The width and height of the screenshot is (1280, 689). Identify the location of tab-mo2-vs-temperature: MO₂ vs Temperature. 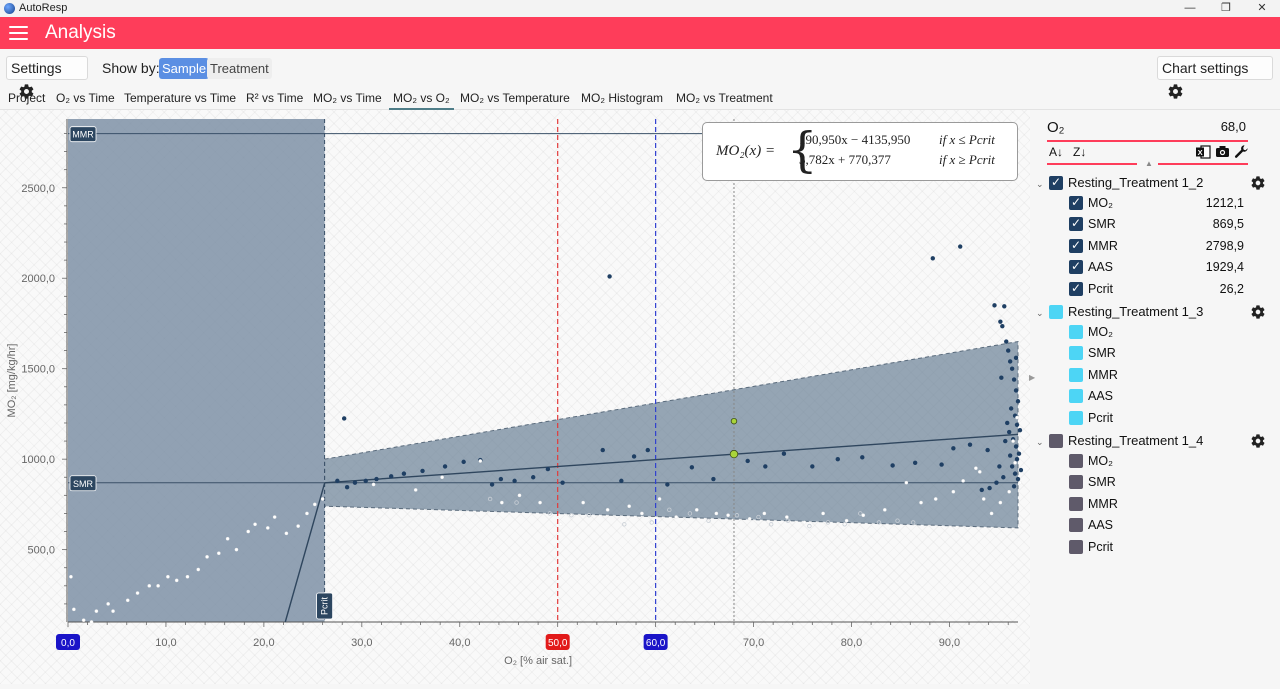
(515, 98).